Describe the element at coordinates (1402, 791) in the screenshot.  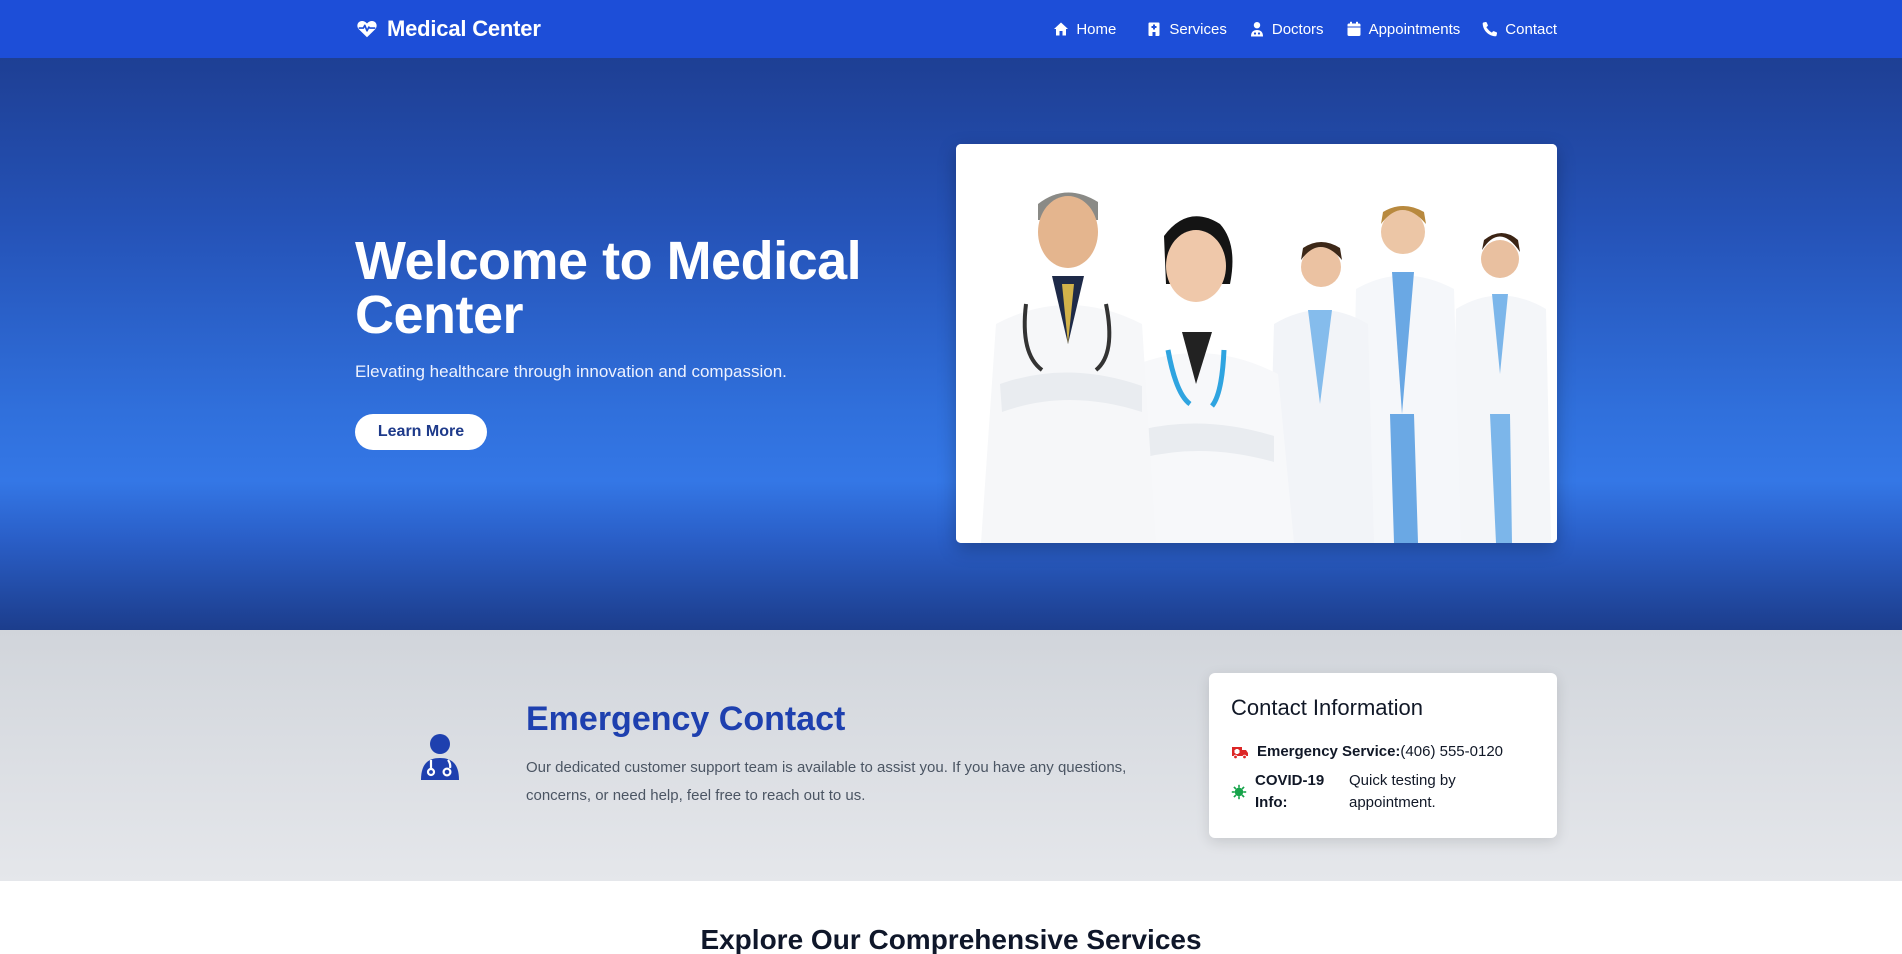
I see `covid-info-value: Quick testing by appointment.` at that location.